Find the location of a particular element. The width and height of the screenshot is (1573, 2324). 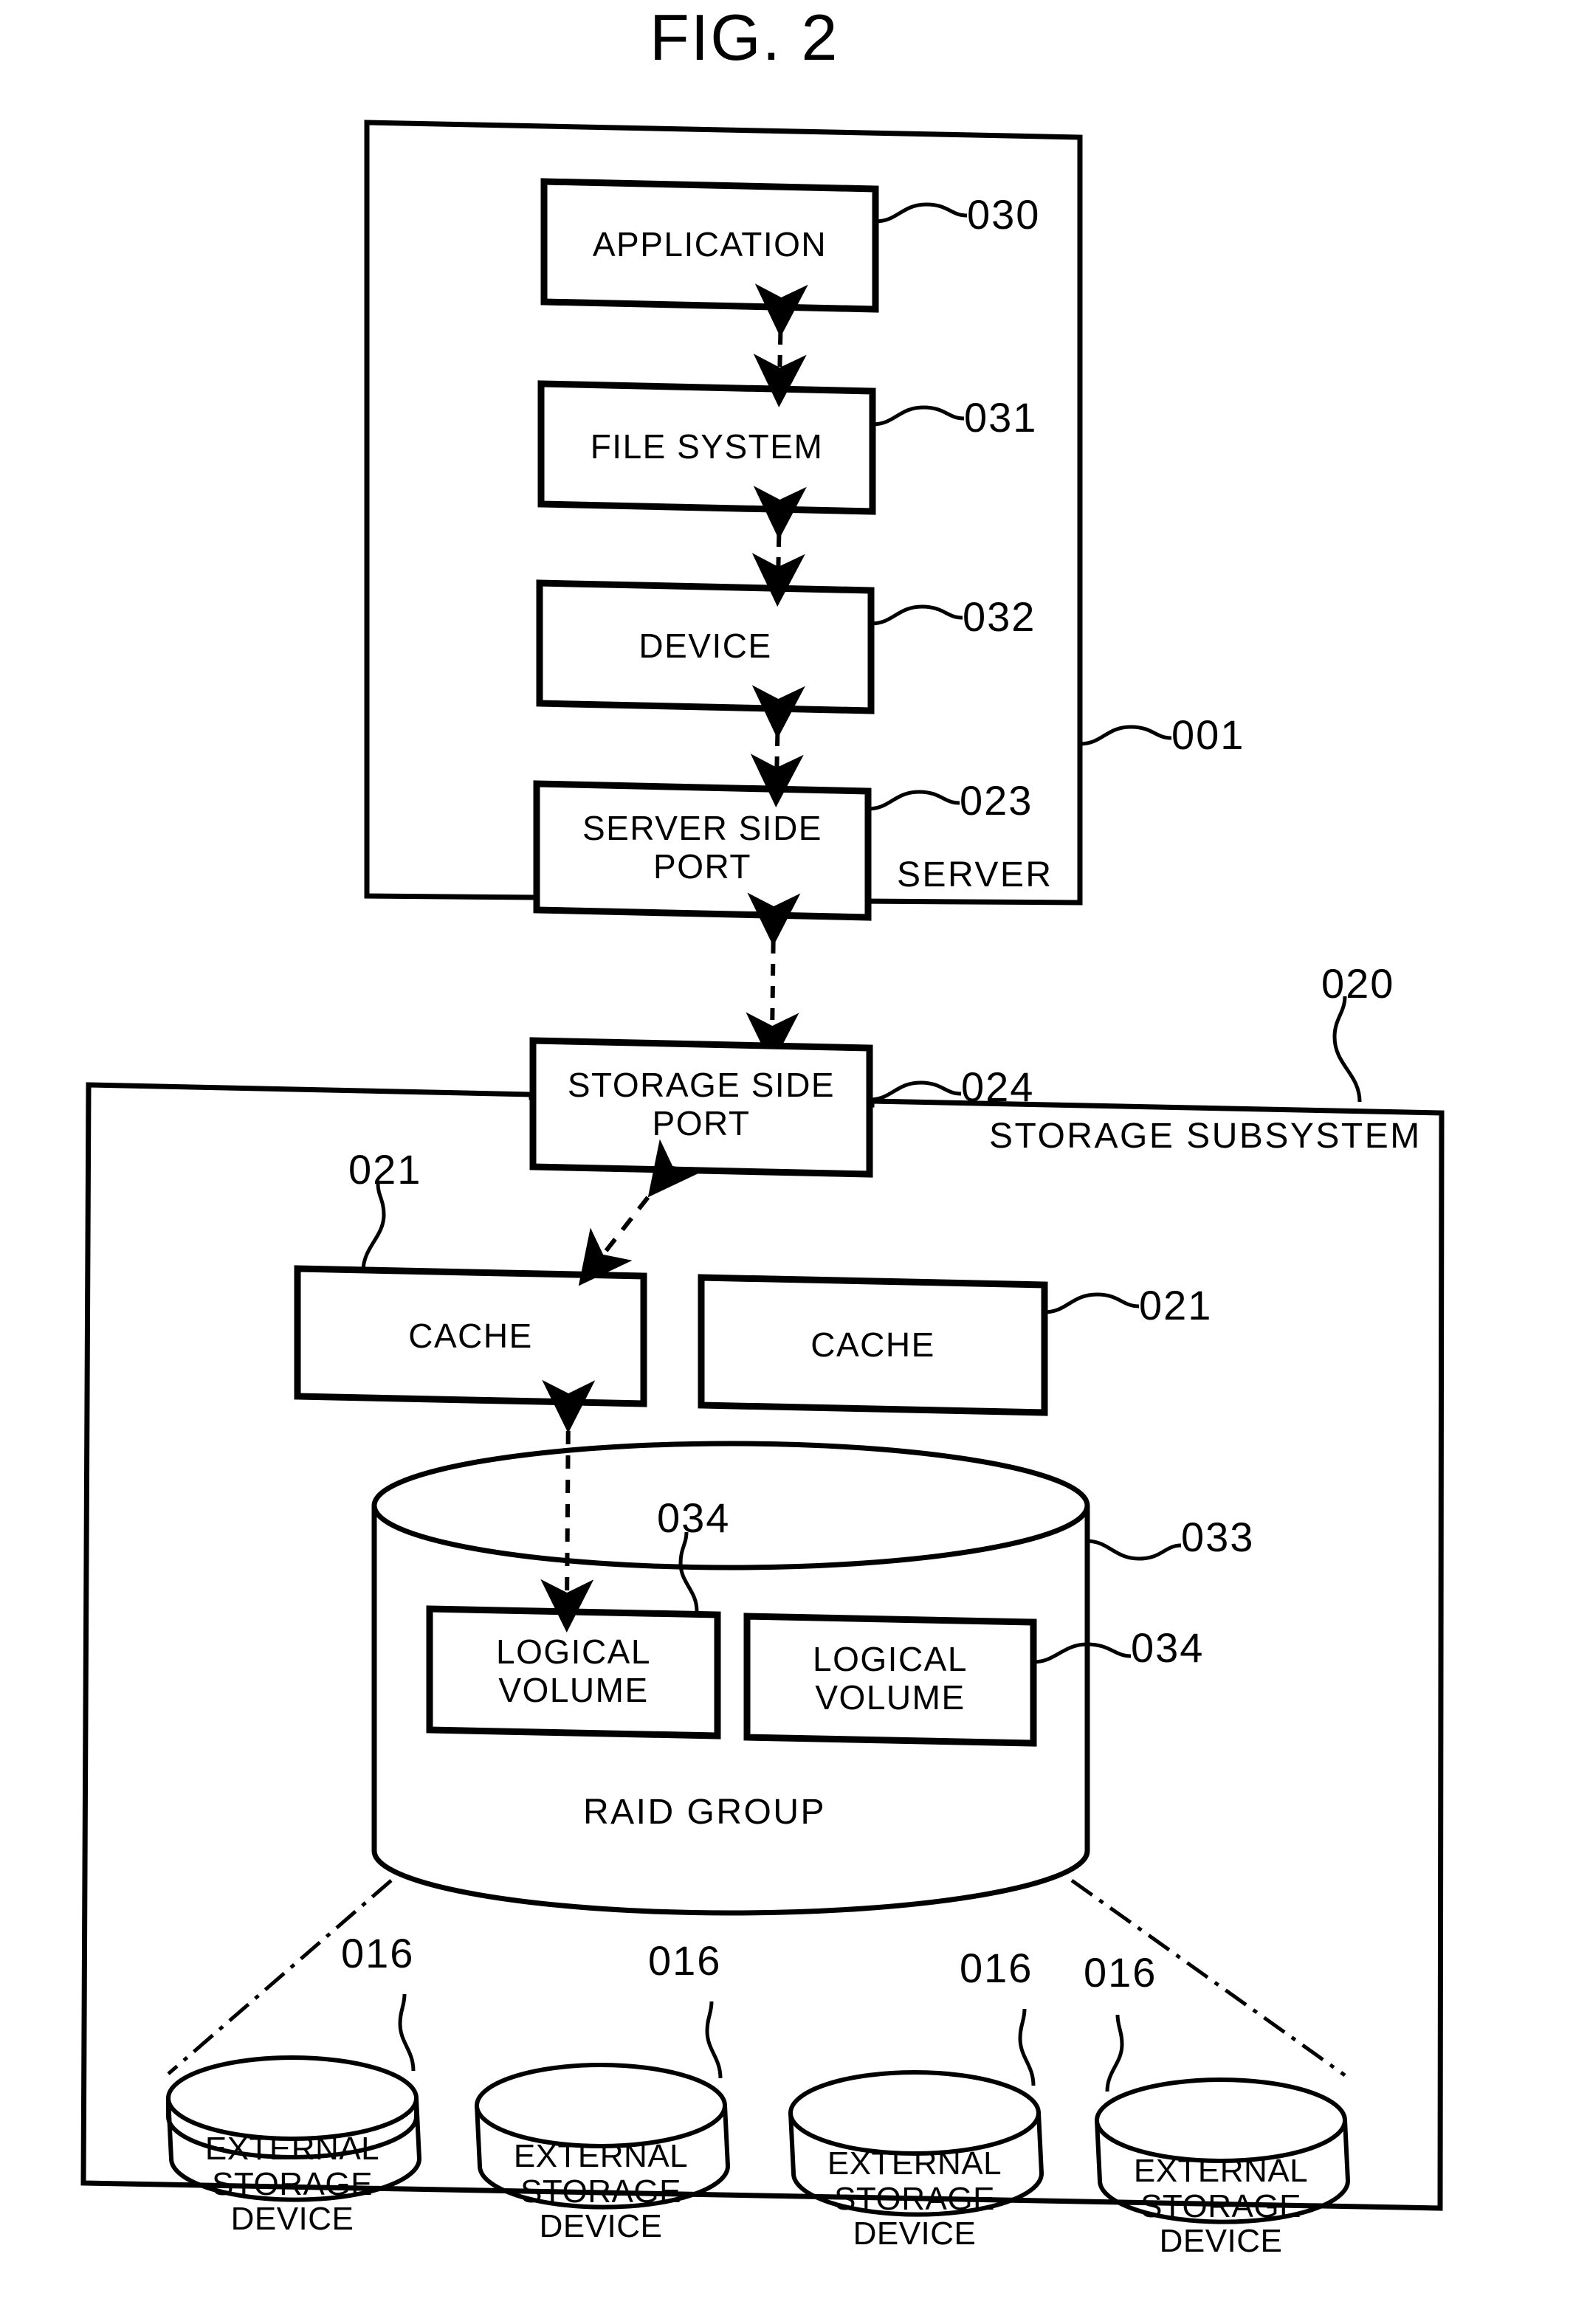

external-device-1-label: EXTERNAL STORAGE DEVICE is located at coordinates (292, 2184).